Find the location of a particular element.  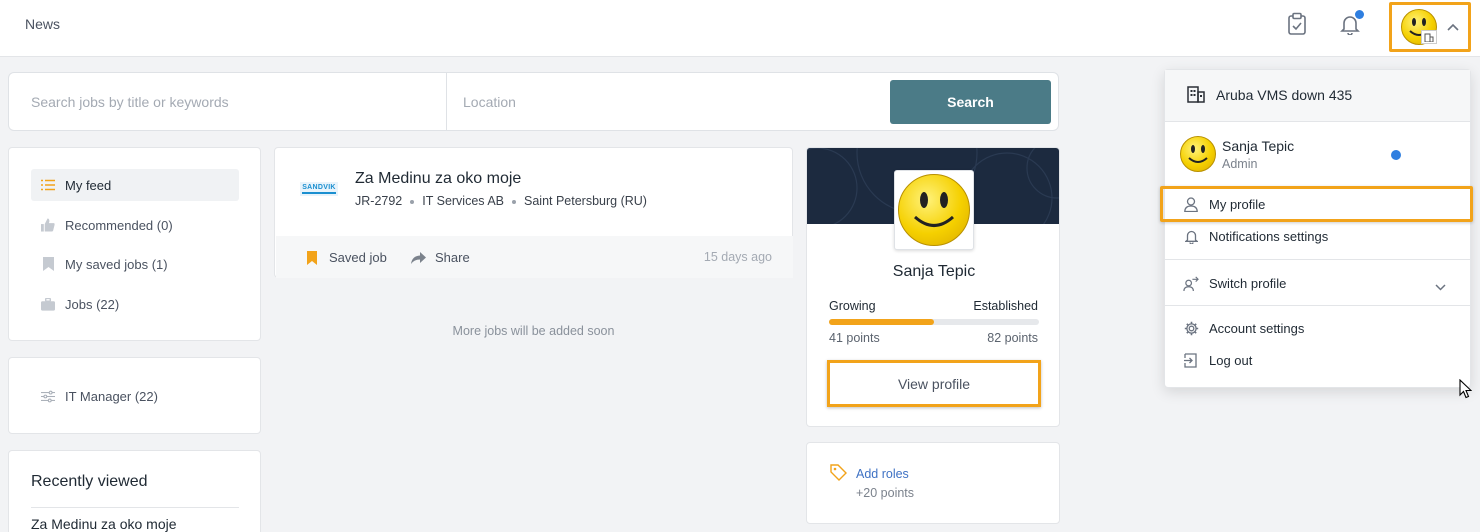

active-status-dot is located at coordinates (1396, 155).